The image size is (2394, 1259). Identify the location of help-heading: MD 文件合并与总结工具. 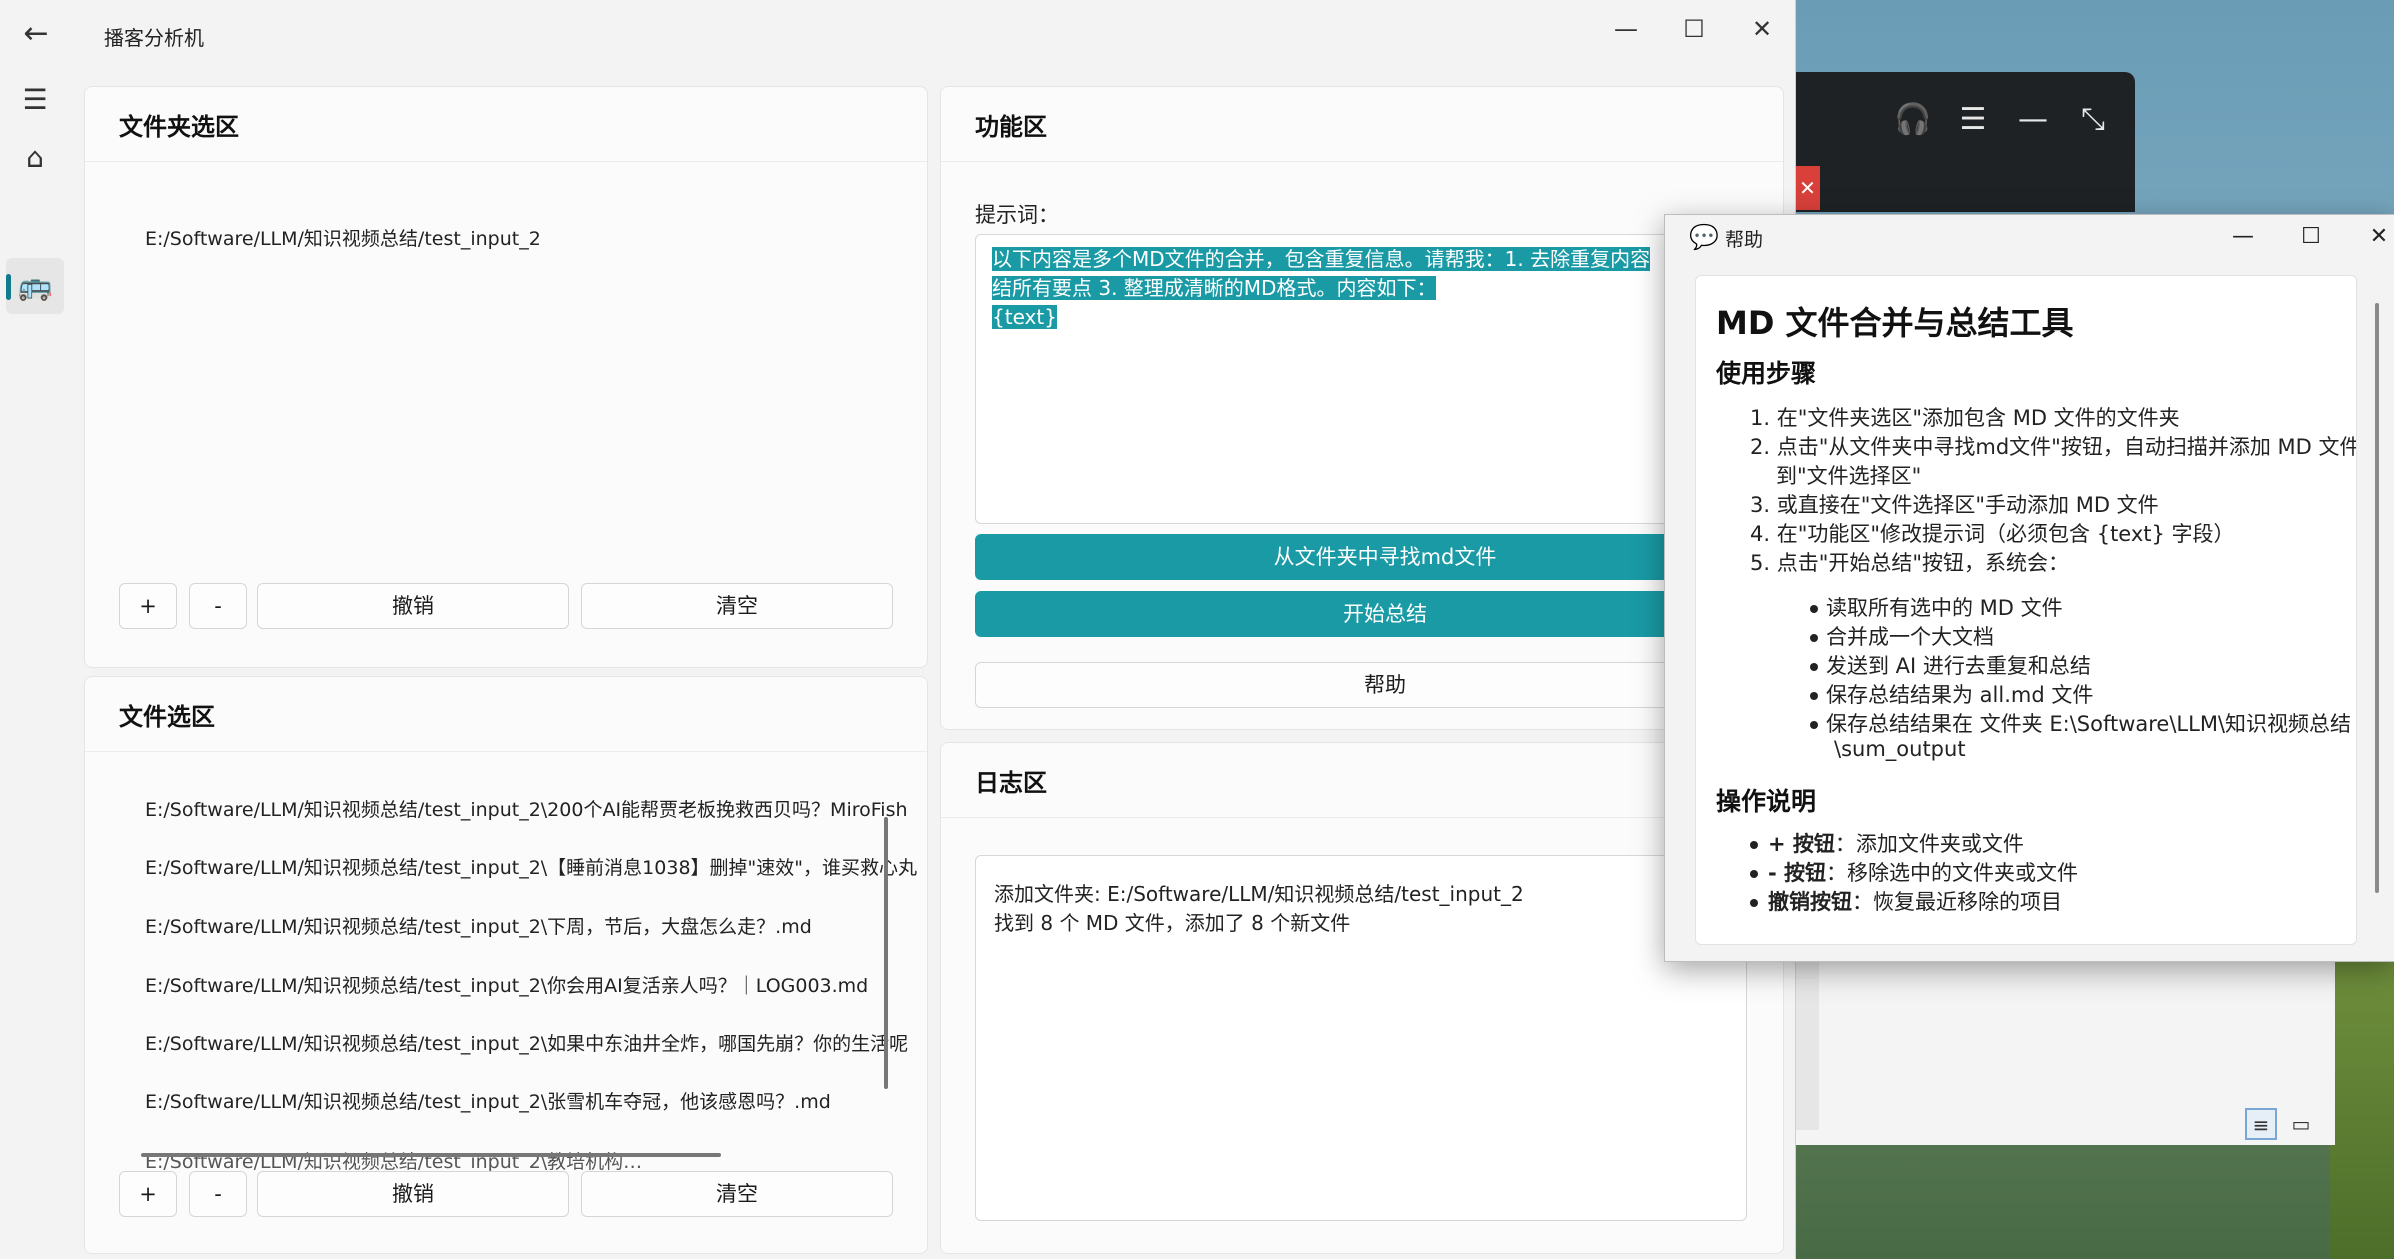
(1895, 323).